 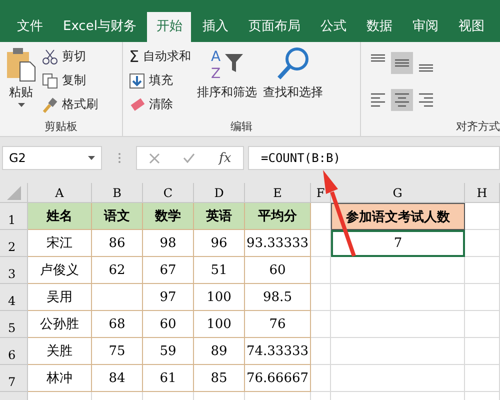 What do you see at coordinates (477, 126) in the screenshot?
I see `group-label: 对齐方式` at bounding box center [477, 126].